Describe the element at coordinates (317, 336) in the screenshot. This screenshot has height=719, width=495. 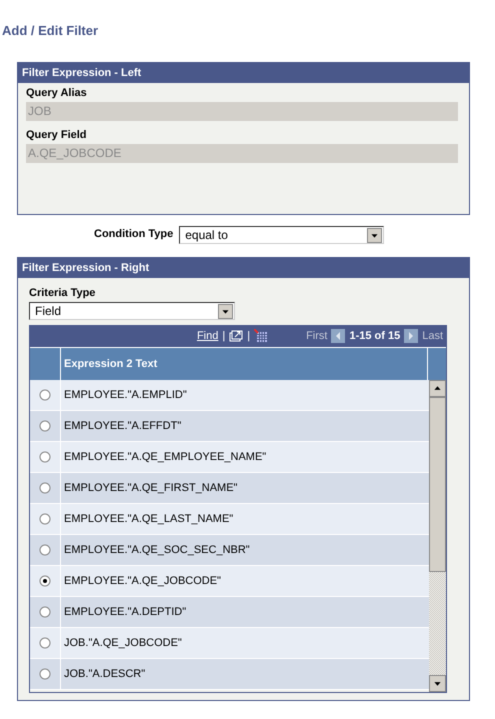
I see `first-label: First` at that location.